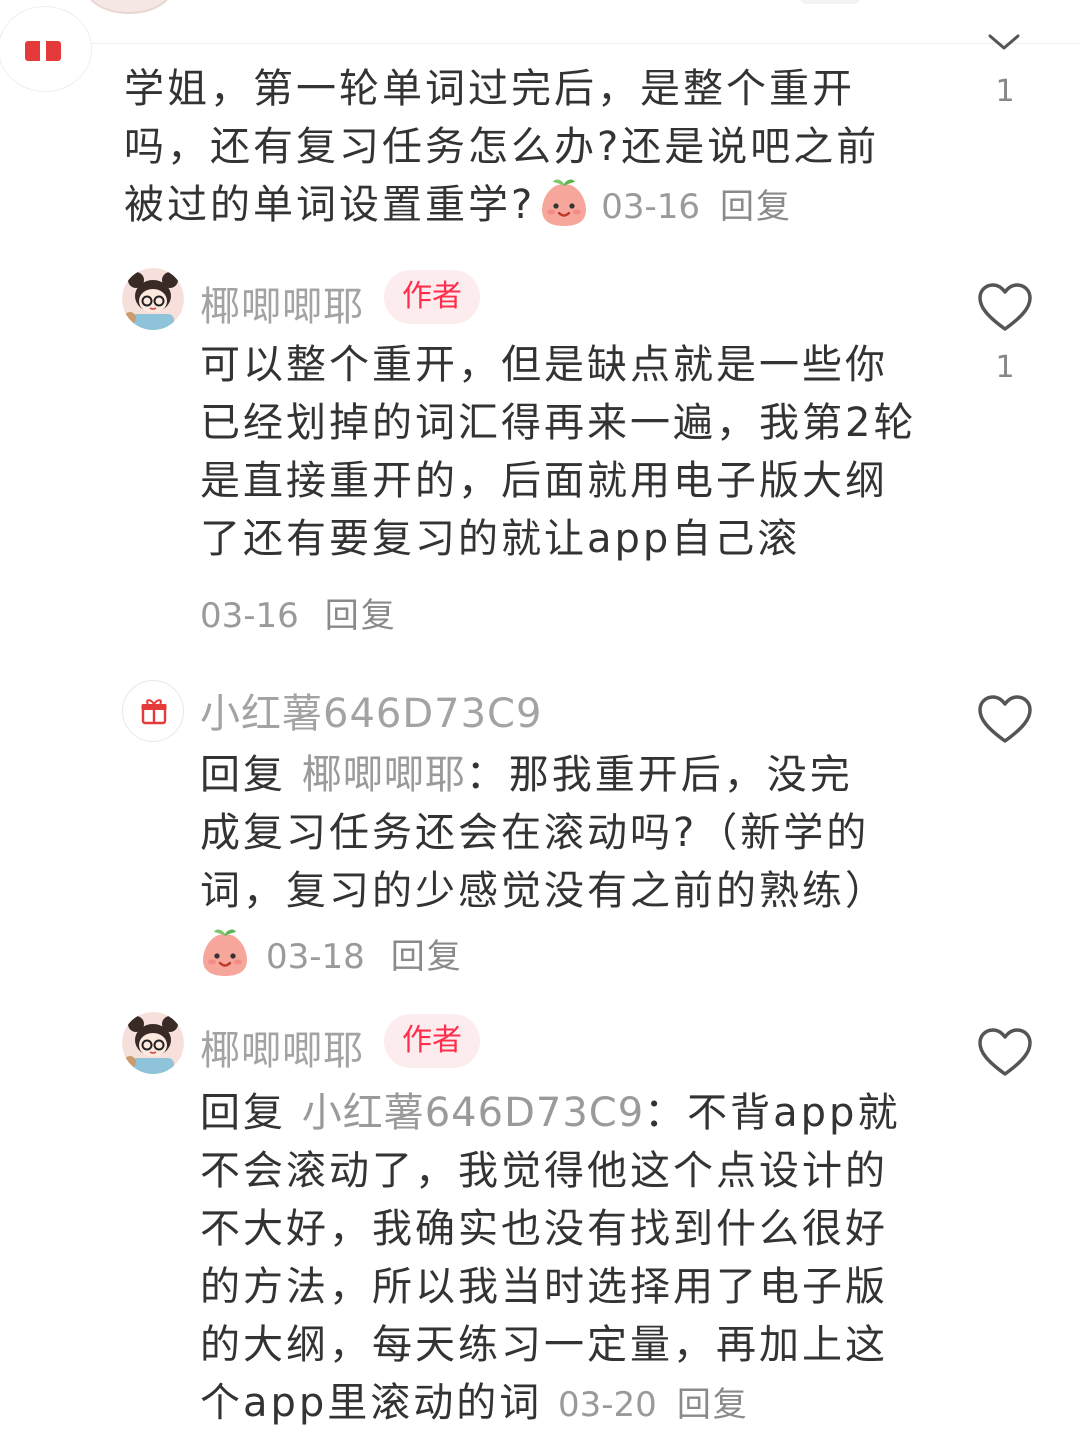 Image resolution: width=1080 pixels, height=1441 pixels. What do you see at coordinates (544, 891) in the screenshot?
I see `reply-line: 词，复习的少感觉没有之前的熟练）` at bounding box center [544, 891].